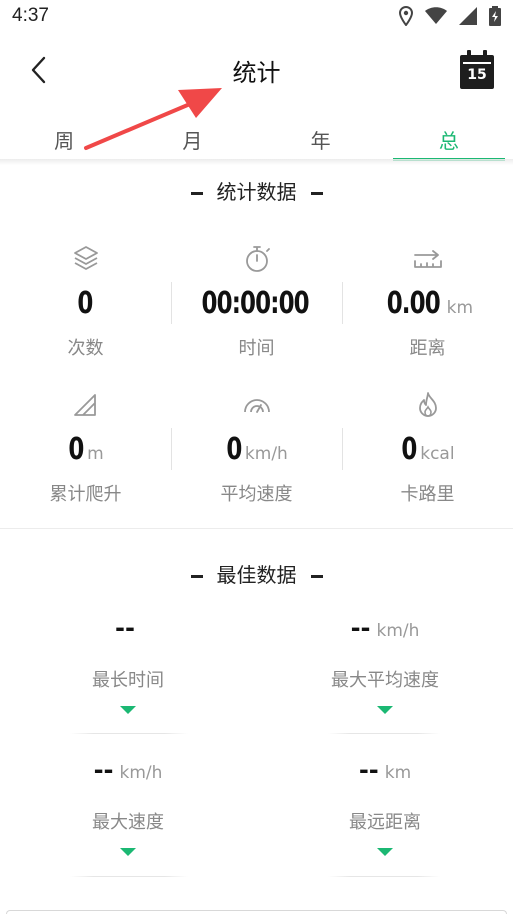 The image size is (513, 914). What do you see at coordinates (85, 494) in the screenshot?
I see `stat-climb-label: 累计爬升` at bounding box center [85, 494].